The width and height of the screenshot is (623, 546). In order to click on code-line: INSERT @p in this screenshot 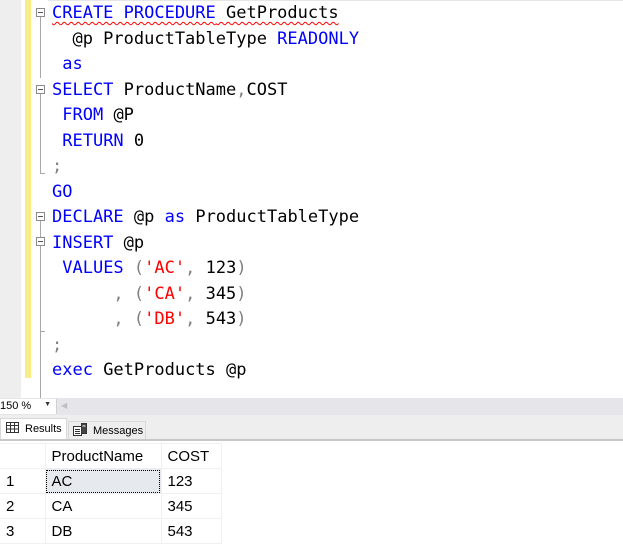, I will do `click(205, 244)`.